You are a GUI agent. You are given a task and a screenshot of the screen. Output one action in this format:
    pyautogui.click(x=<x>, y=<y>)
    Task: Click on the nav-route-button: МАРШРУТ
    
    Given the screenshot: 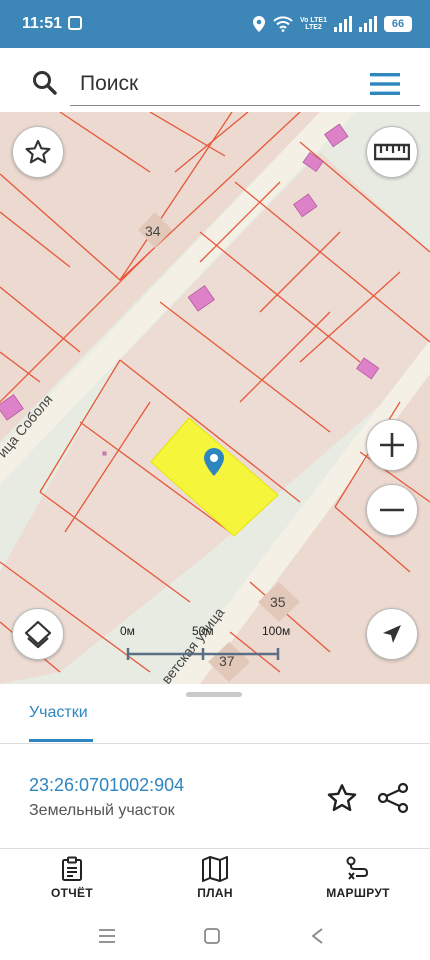 What is the action you would take?
    pyautogui.click(x=358, y=881)
    